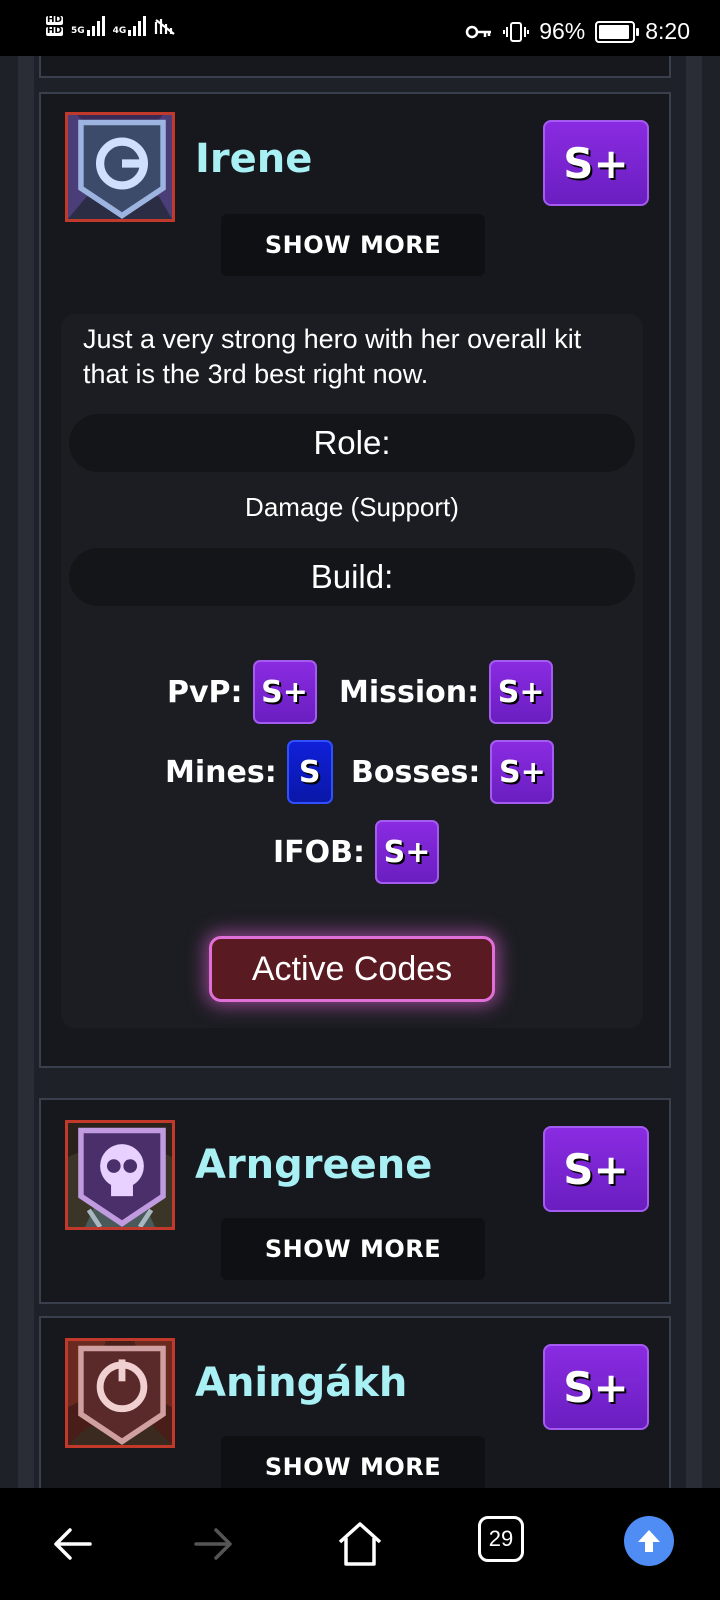 The image size is (720, 1600). Describe the element at coordinates (352, 969) in the screenshot. I see `active-codes-button: Active Codes` at that location.